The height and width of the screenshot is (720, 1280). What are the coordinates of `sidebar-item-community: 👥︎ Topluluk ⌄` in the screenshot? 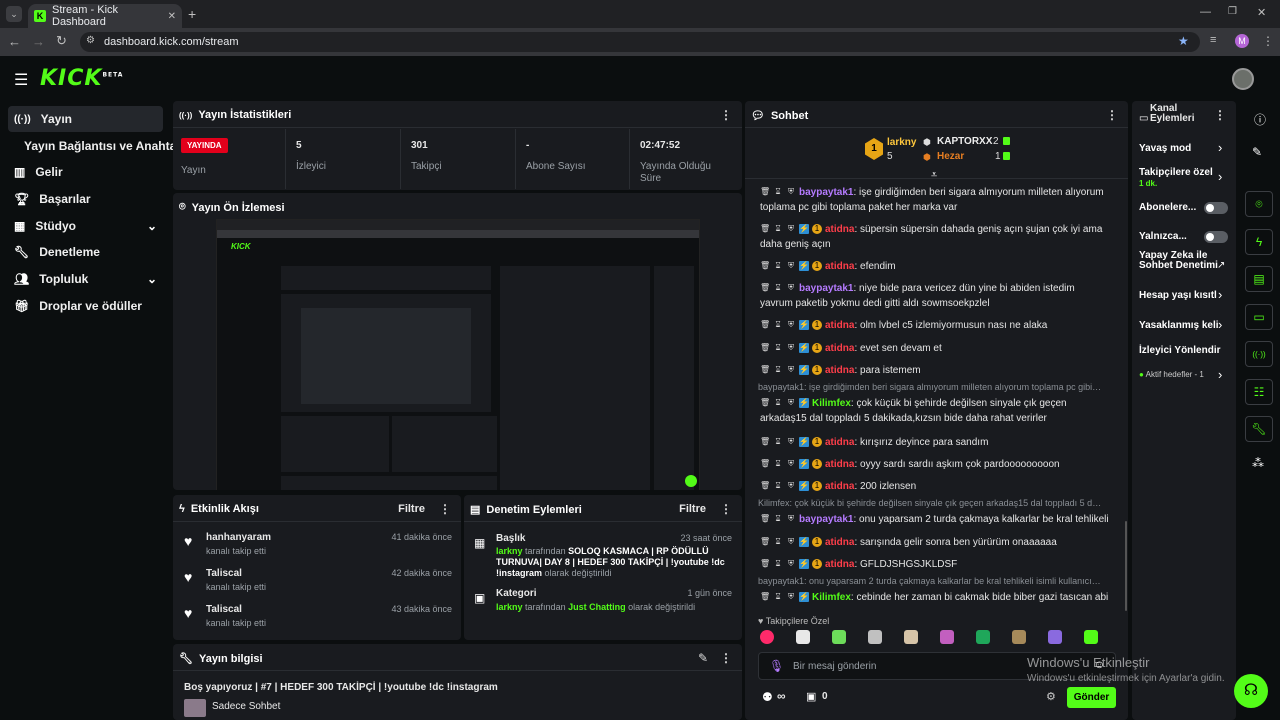 It's located at (85, 279).